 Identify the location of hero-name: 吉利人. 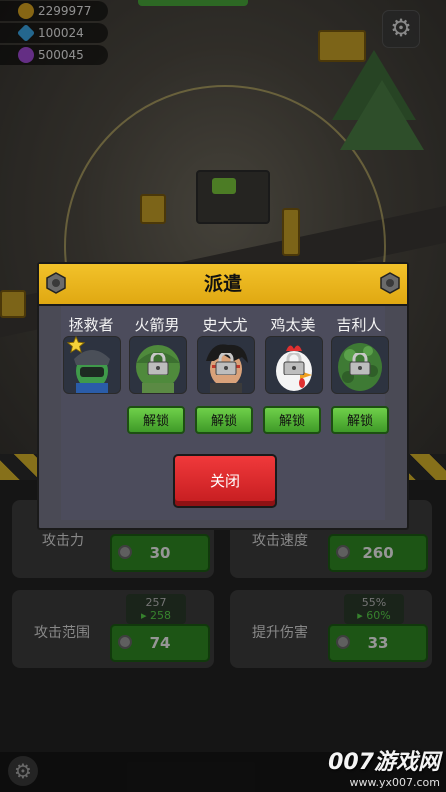
(359, 325).